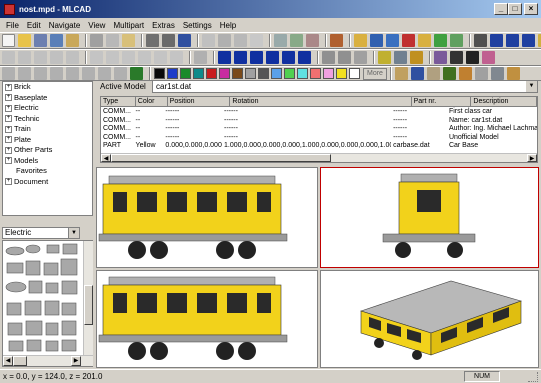 The image size is (541, 383). What do you see at coordinates (250, 73) in the screenshot?
I see `color-gray-swatch` at bounding box center [250, 73].